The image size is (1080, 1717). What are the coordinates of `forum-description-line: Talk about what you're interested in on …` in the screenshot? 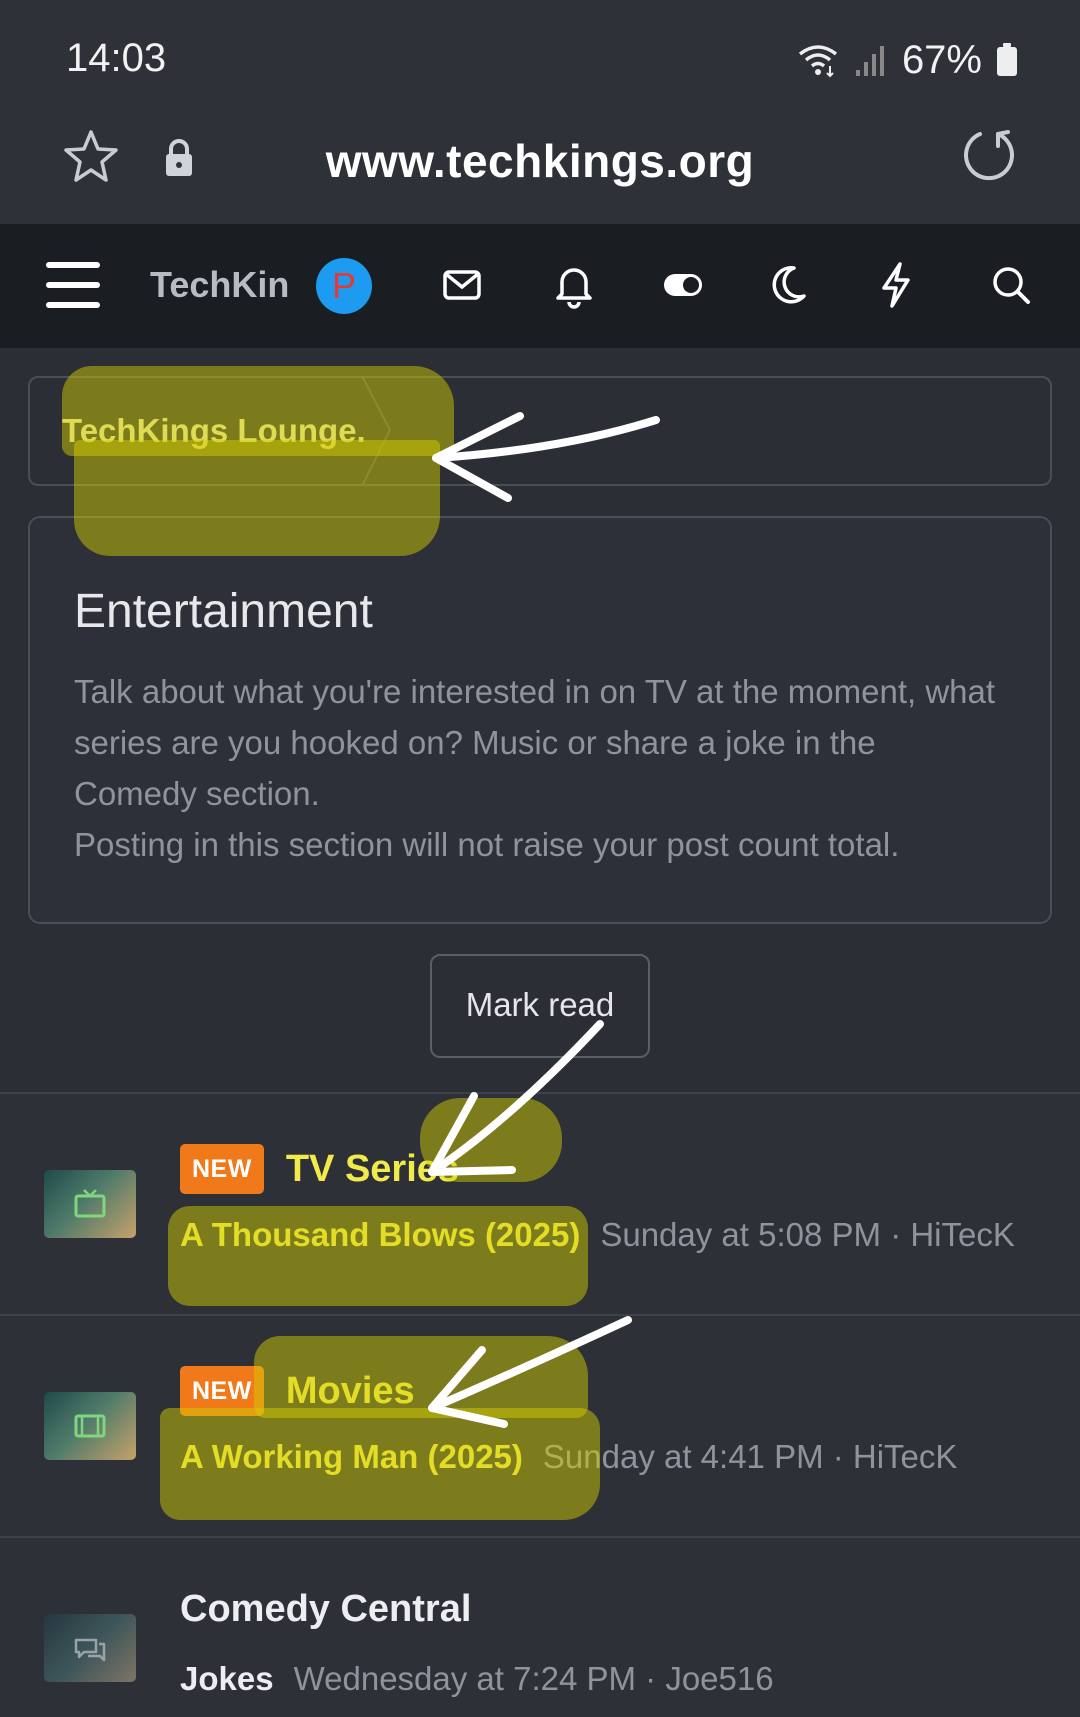 It's located at (535, 742).